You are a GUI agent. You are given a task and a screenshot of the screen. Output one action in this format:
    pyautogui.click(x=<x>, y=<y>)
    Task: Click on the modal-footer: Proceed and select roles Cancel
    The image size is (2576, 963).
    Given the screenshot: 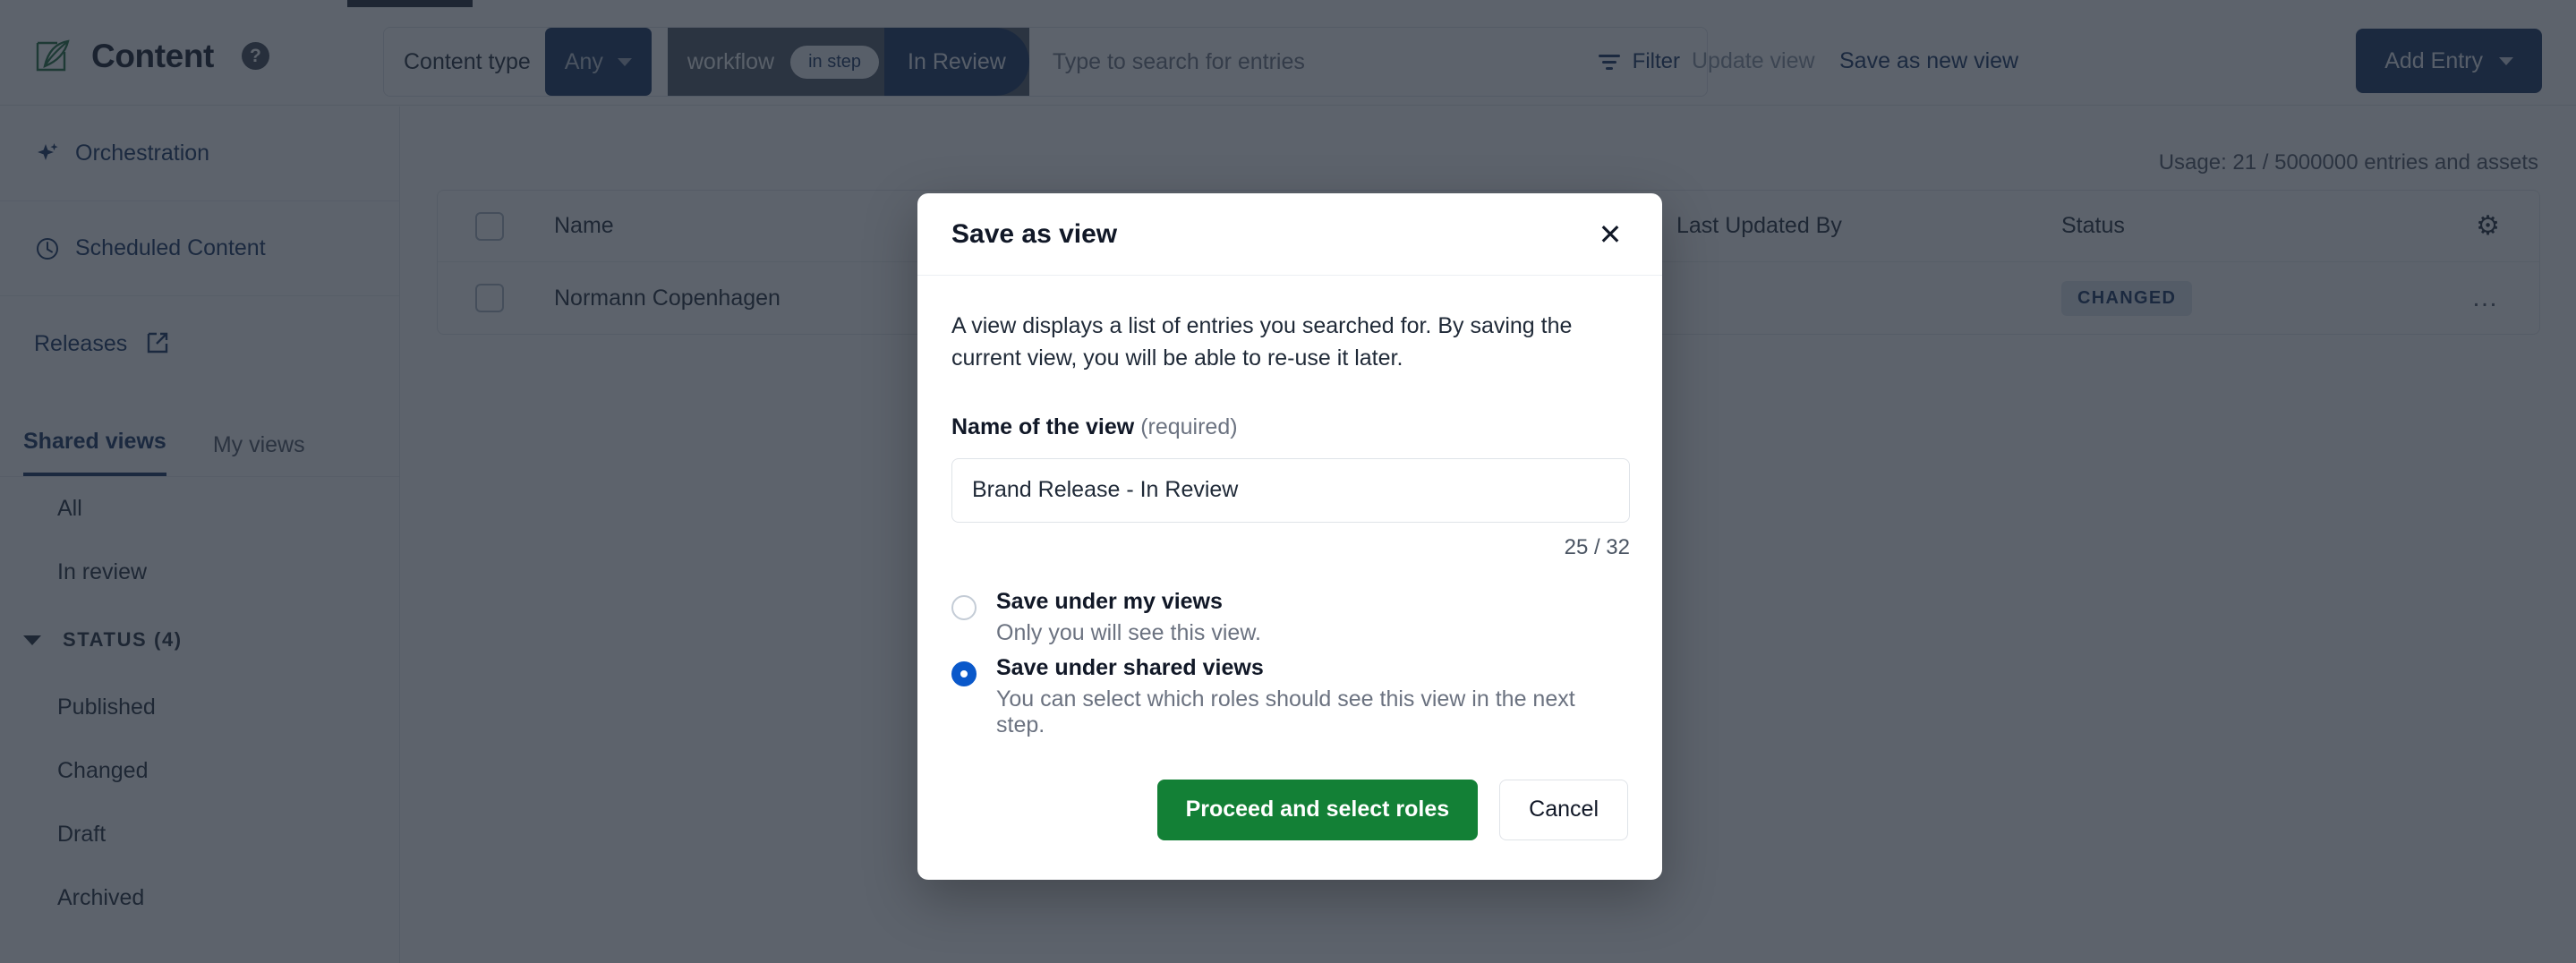 What is the action you would take?
    pyautogui.click(x=1289, y=813)
    